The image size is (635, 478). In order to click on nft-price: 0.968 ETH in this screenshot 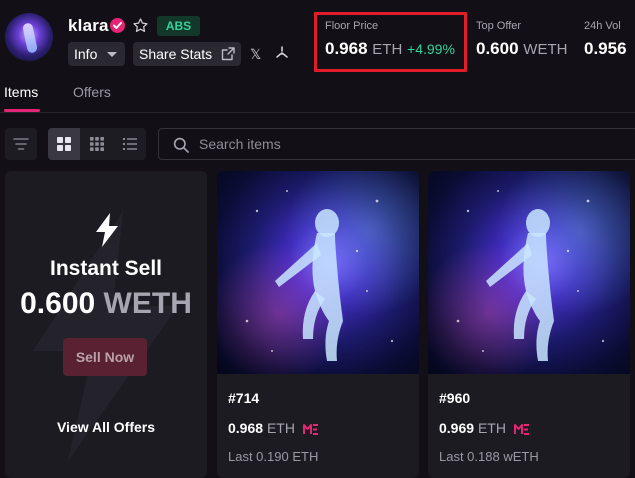, I will do `click(273, 428)`.